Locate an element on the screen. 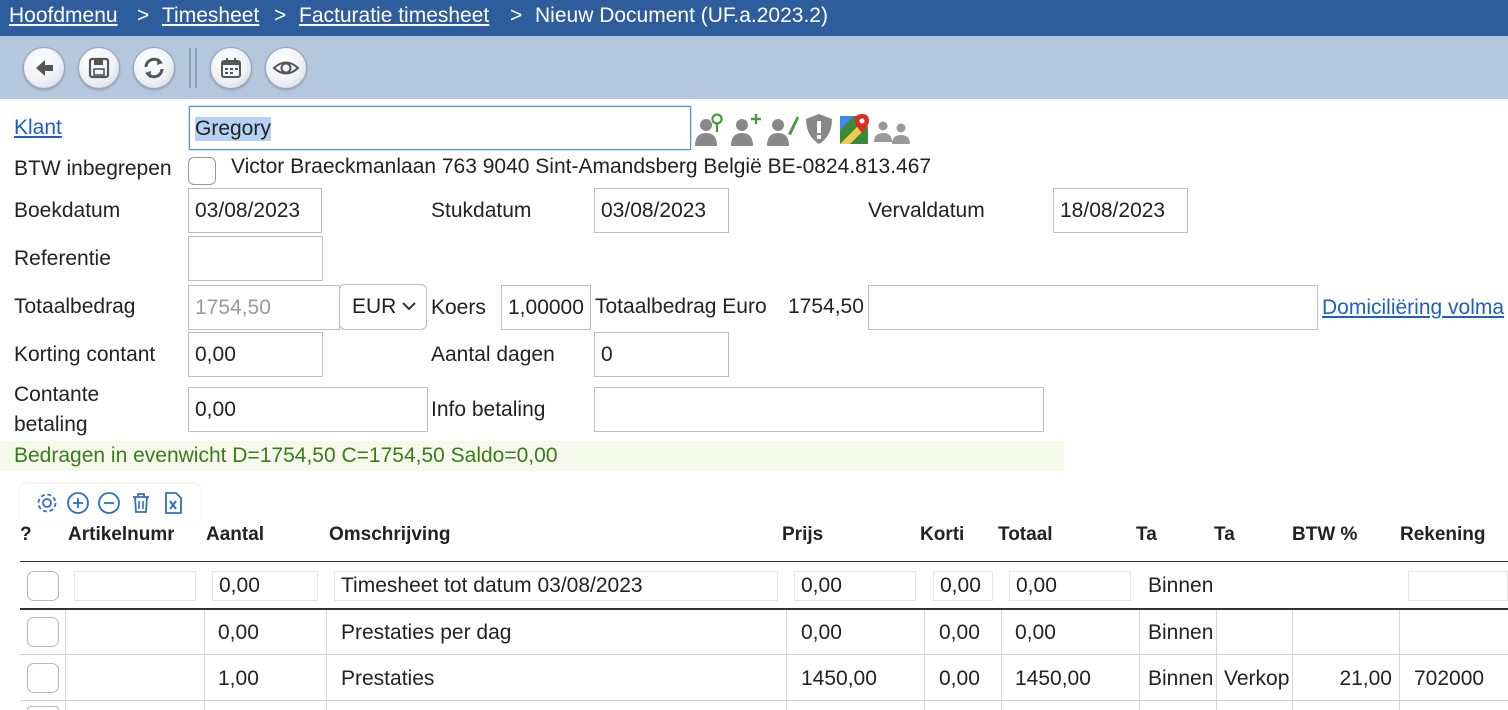  shield-icon is located at coordinates (819, 129).